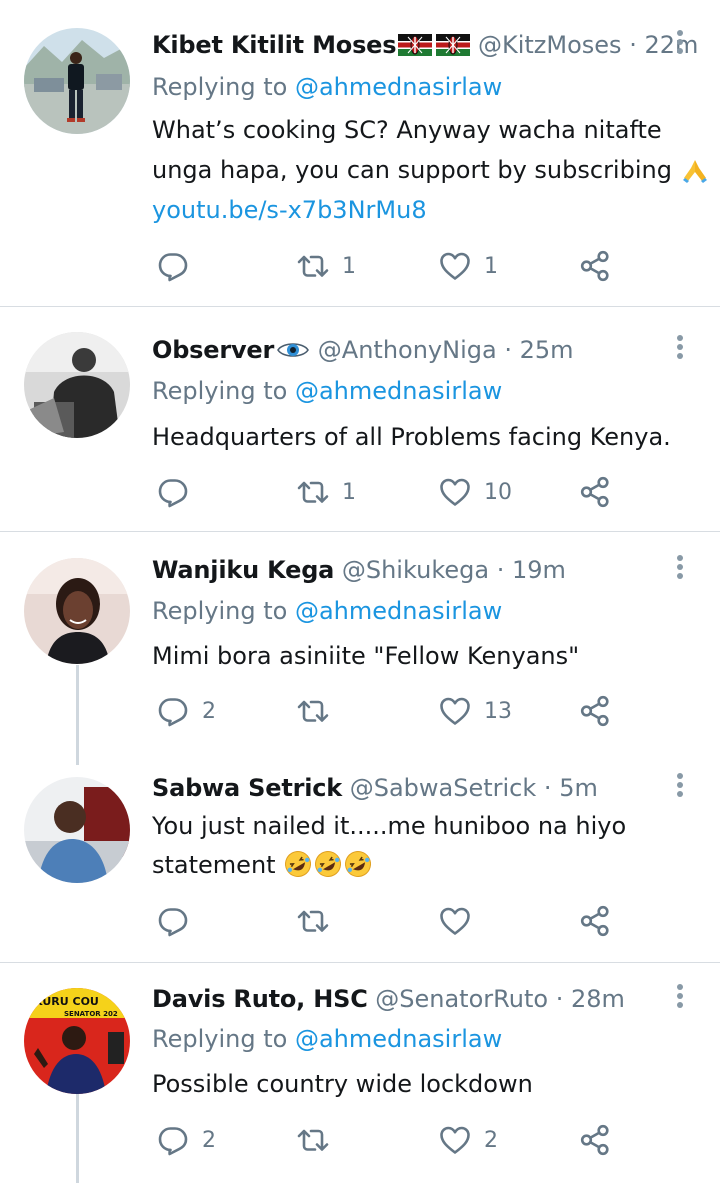 This screenshot has width=720, height=1183. Describe the element at coordinates (491, 1140) in the screenshot. I see `like-count: 2` at that location.